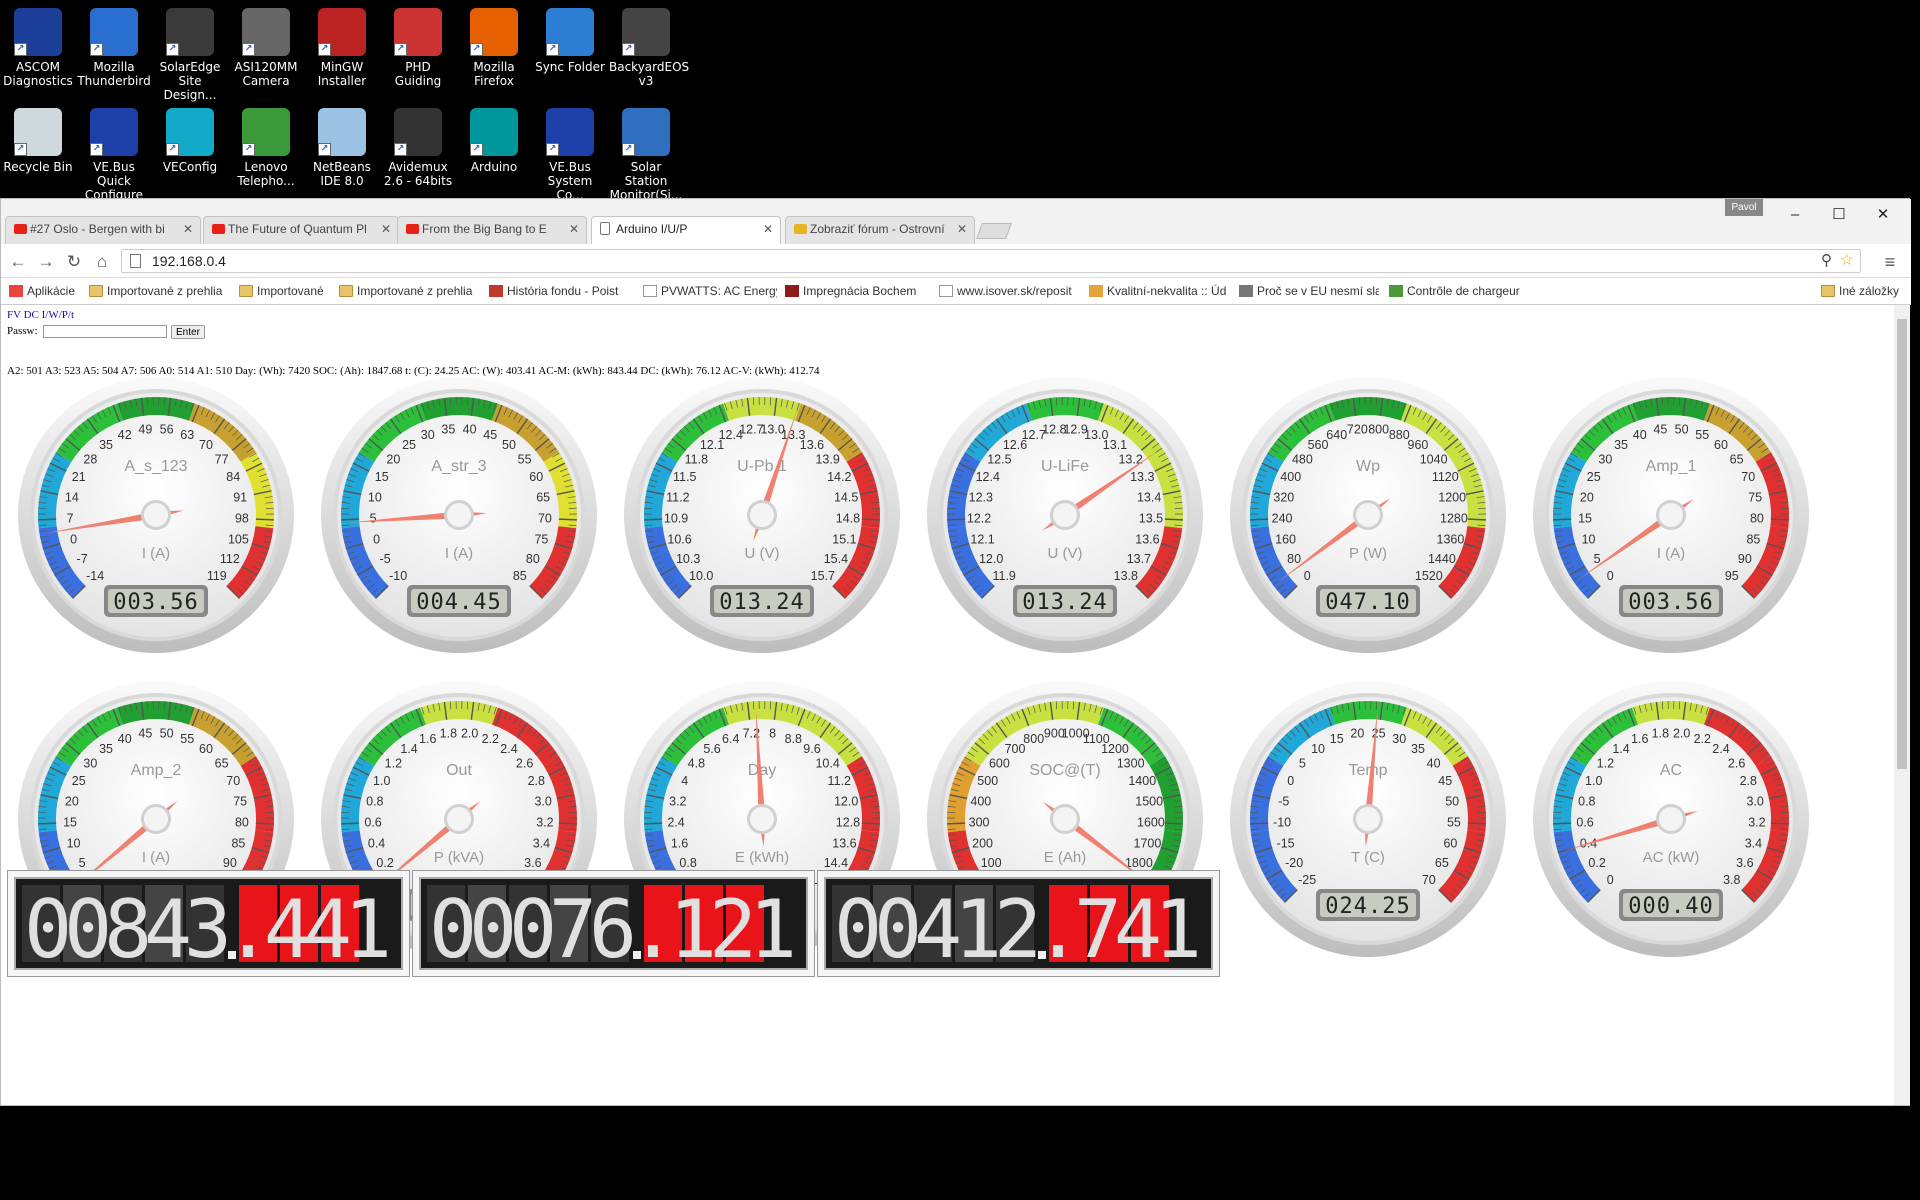  What do you see at coordinates (1452, 801) in the screenshot?
I see `gauge-tick-label: 50` at bounding box center [1452, 801].